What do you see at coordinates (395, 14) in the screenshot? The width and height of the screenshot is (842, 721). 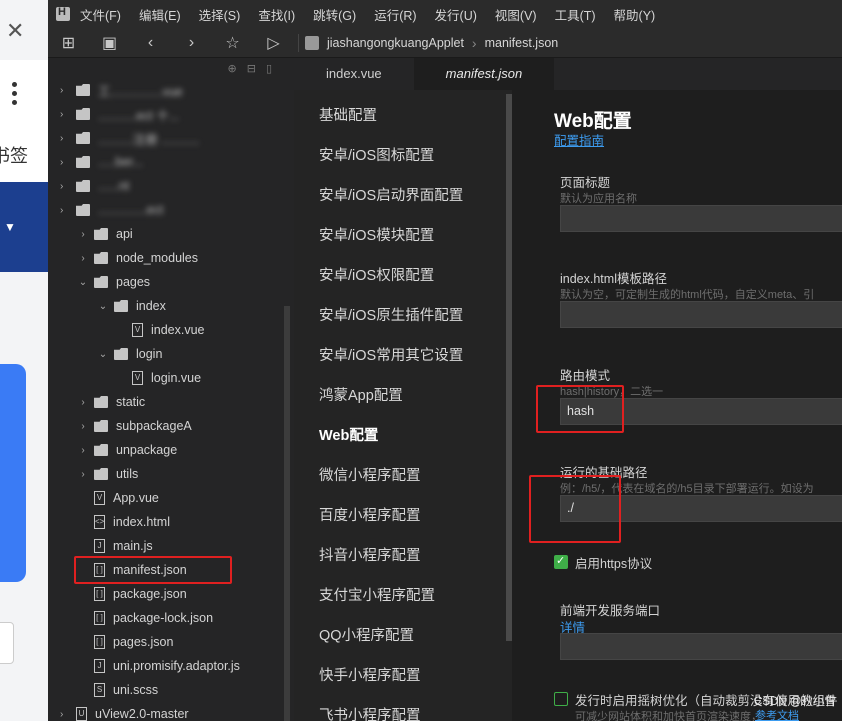 I see `menu-item-5: 运行(R)` at bounding box center [395, 14].